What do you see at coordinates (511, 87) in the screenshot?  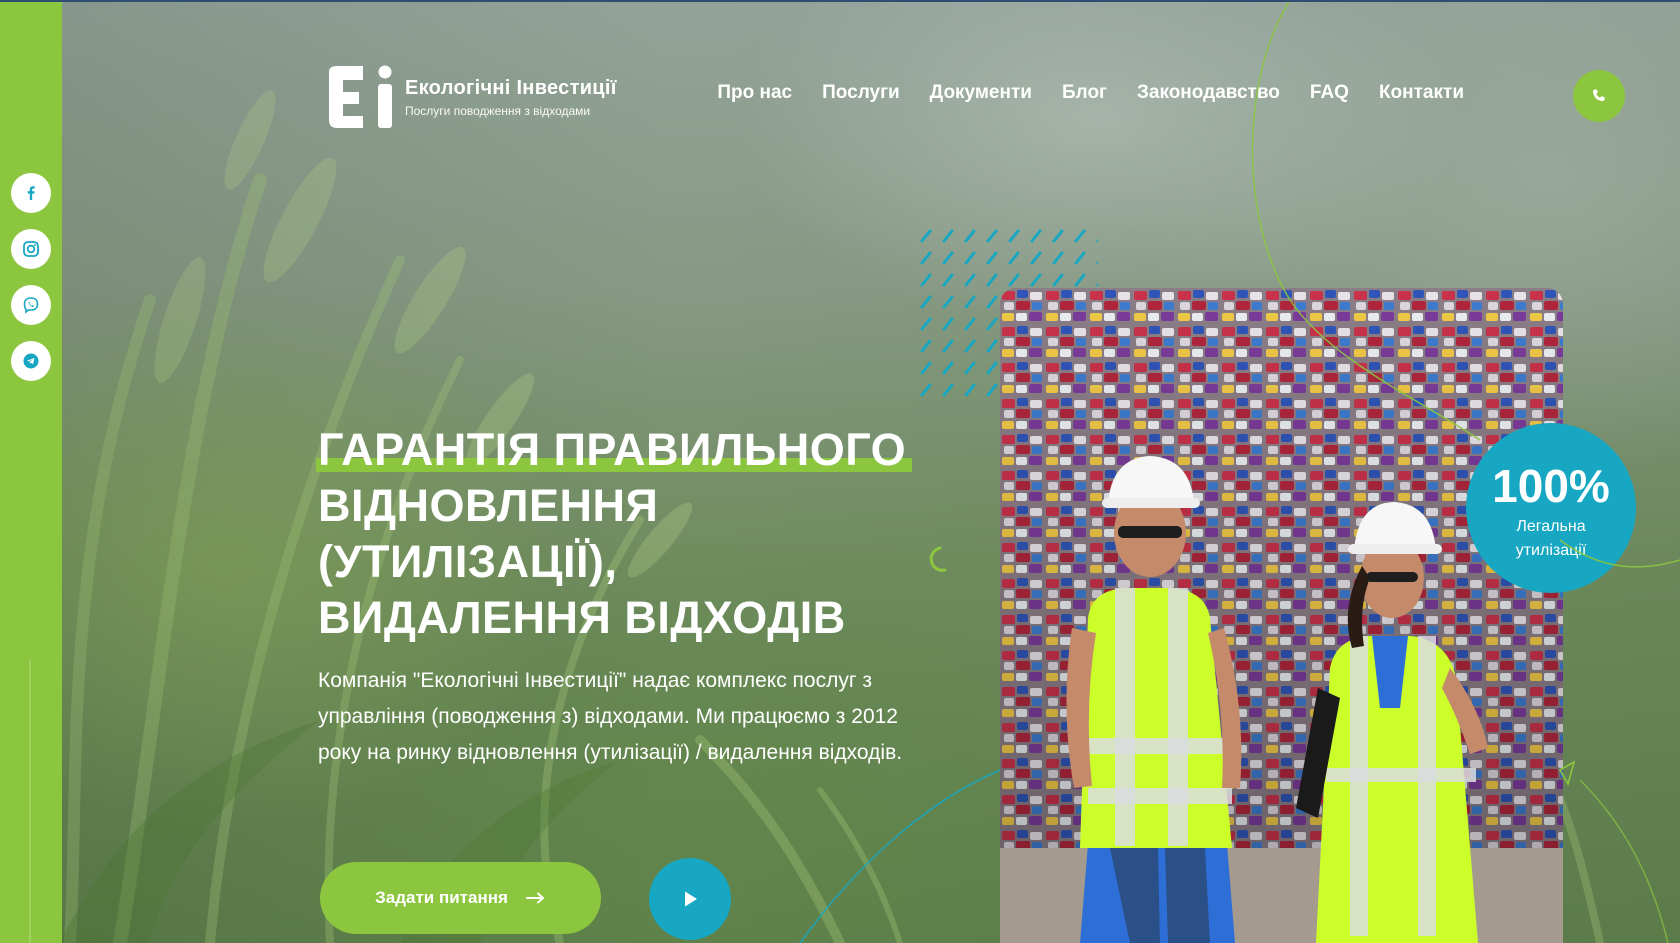 I see `logo-title: Екологічні Інвестиції` at bounding box center [511, 87].